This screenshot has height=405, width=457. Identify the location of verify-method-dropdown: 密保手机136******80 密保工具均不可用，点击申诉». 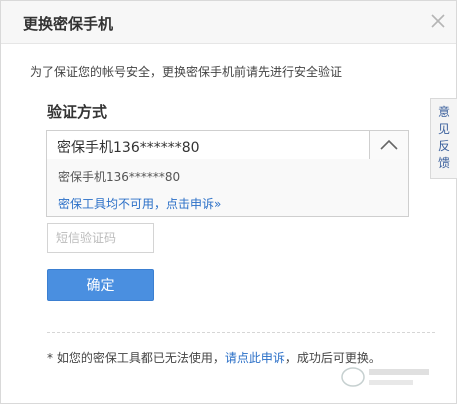
(227, 188).